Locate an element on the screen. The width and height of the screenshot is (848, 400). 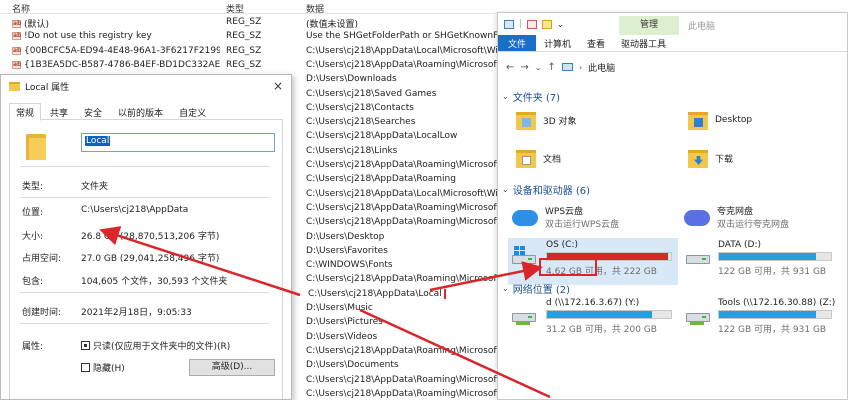
folder-item-documents: 文档 is located at coordinates (537, 158).